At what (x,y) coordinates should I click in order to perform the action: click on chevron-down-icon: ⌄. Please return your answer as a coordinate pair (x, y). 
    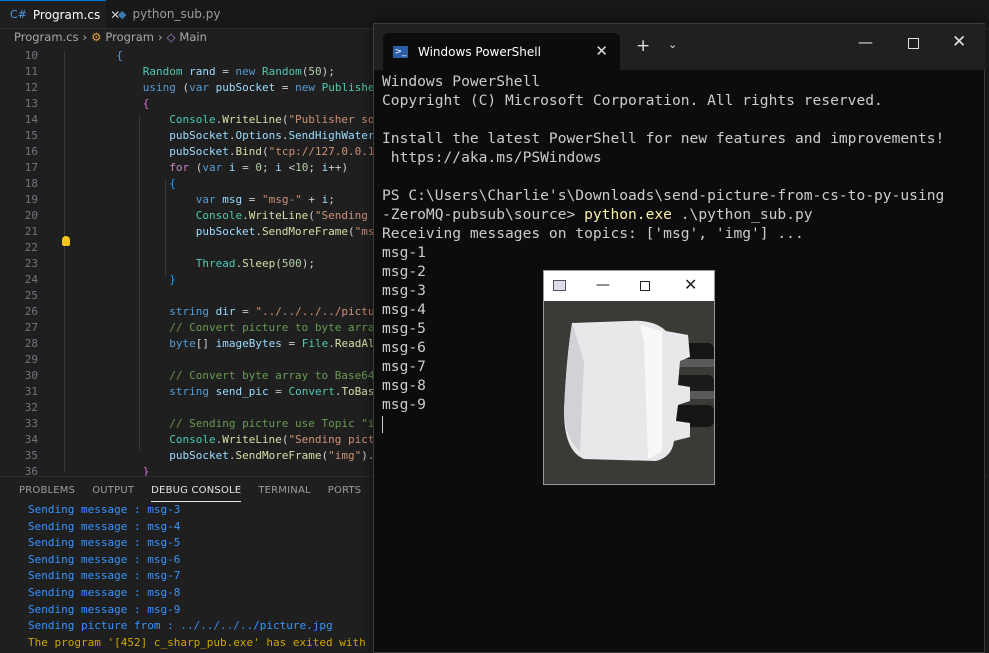
    Looking at the image, I should click on (672, 44).